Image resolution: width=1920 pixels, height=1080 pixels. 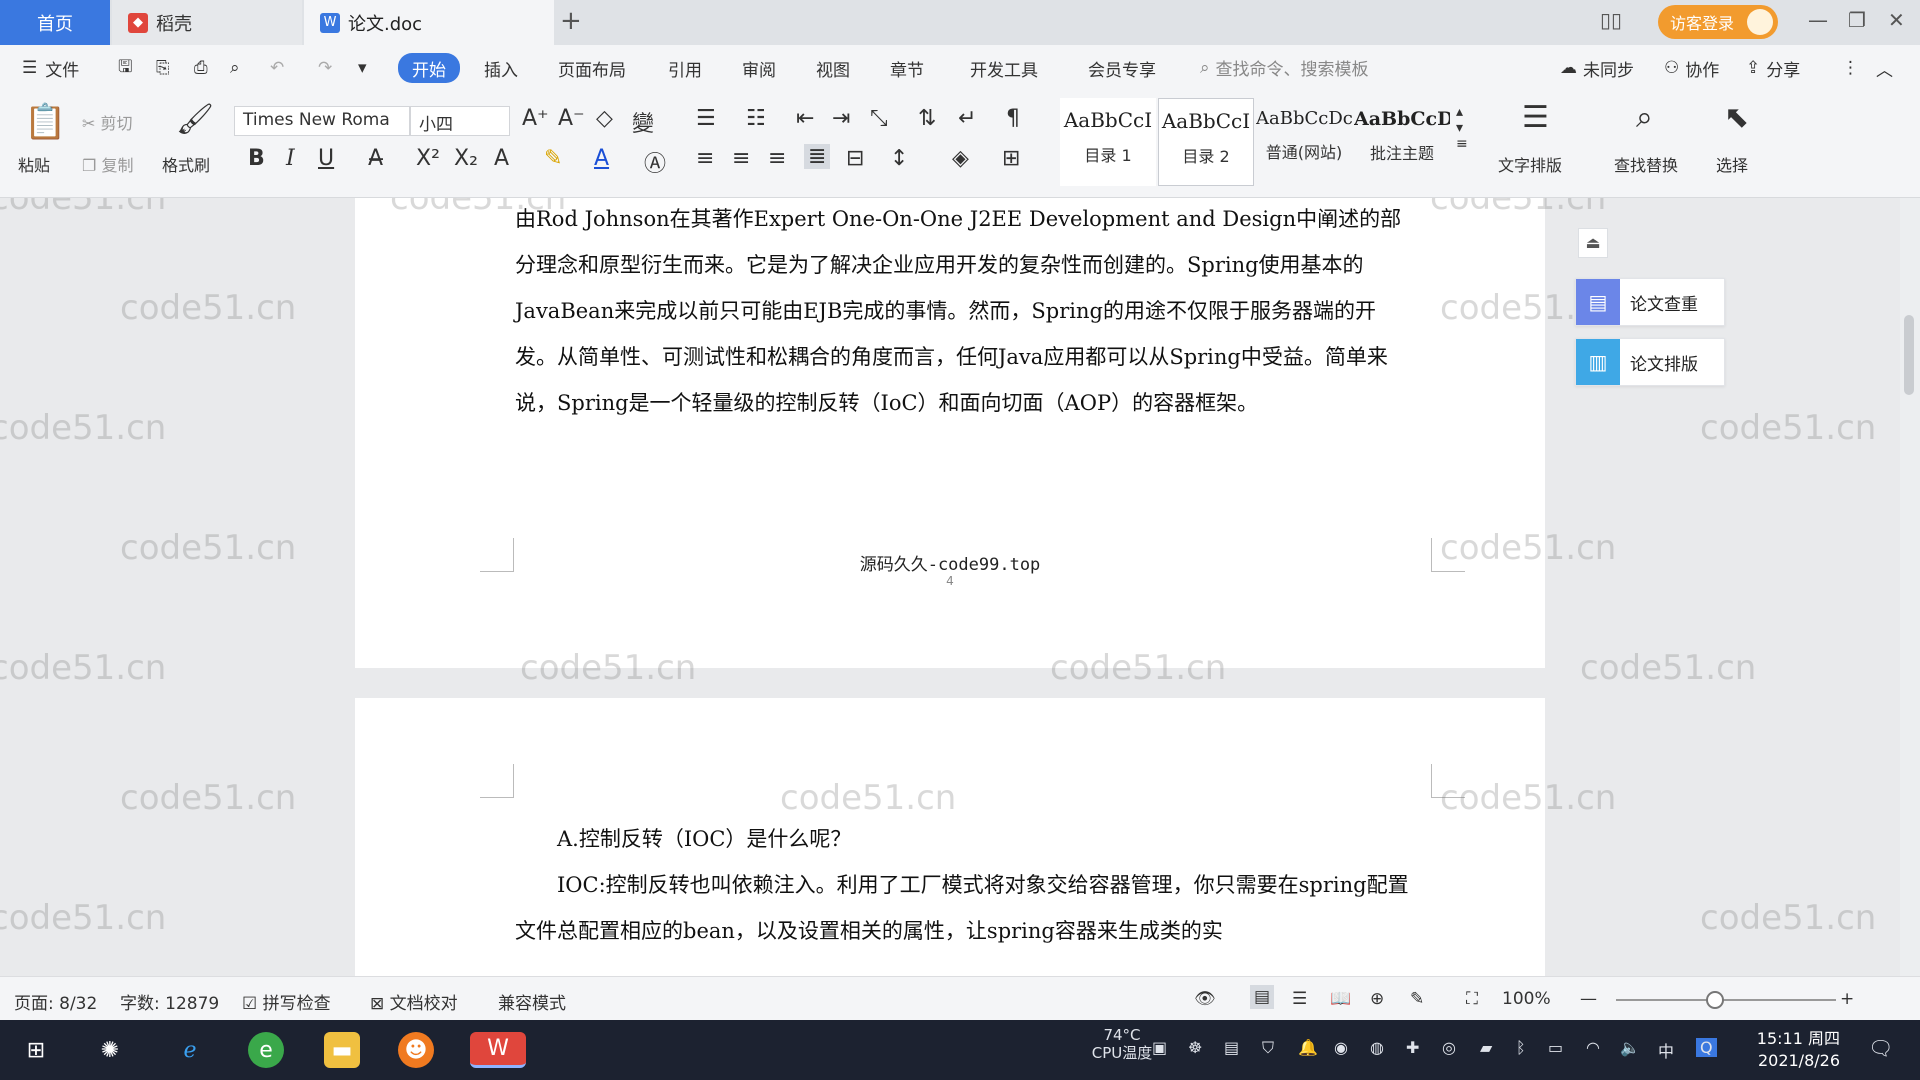 What do you see at coordinates (1880, 1048) in the screenshot?
I see `notification-icon: 🗨` at bounding box center [1880, 1048].